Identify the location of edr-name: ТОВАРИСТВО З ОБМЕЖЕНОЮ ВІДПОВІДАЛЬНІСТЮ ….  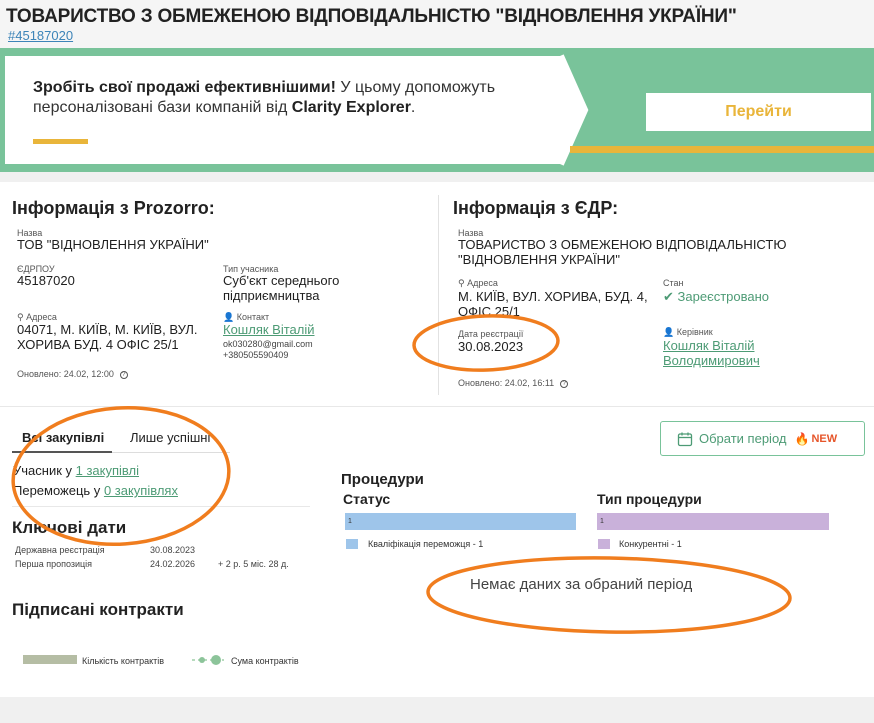
(622, 252).